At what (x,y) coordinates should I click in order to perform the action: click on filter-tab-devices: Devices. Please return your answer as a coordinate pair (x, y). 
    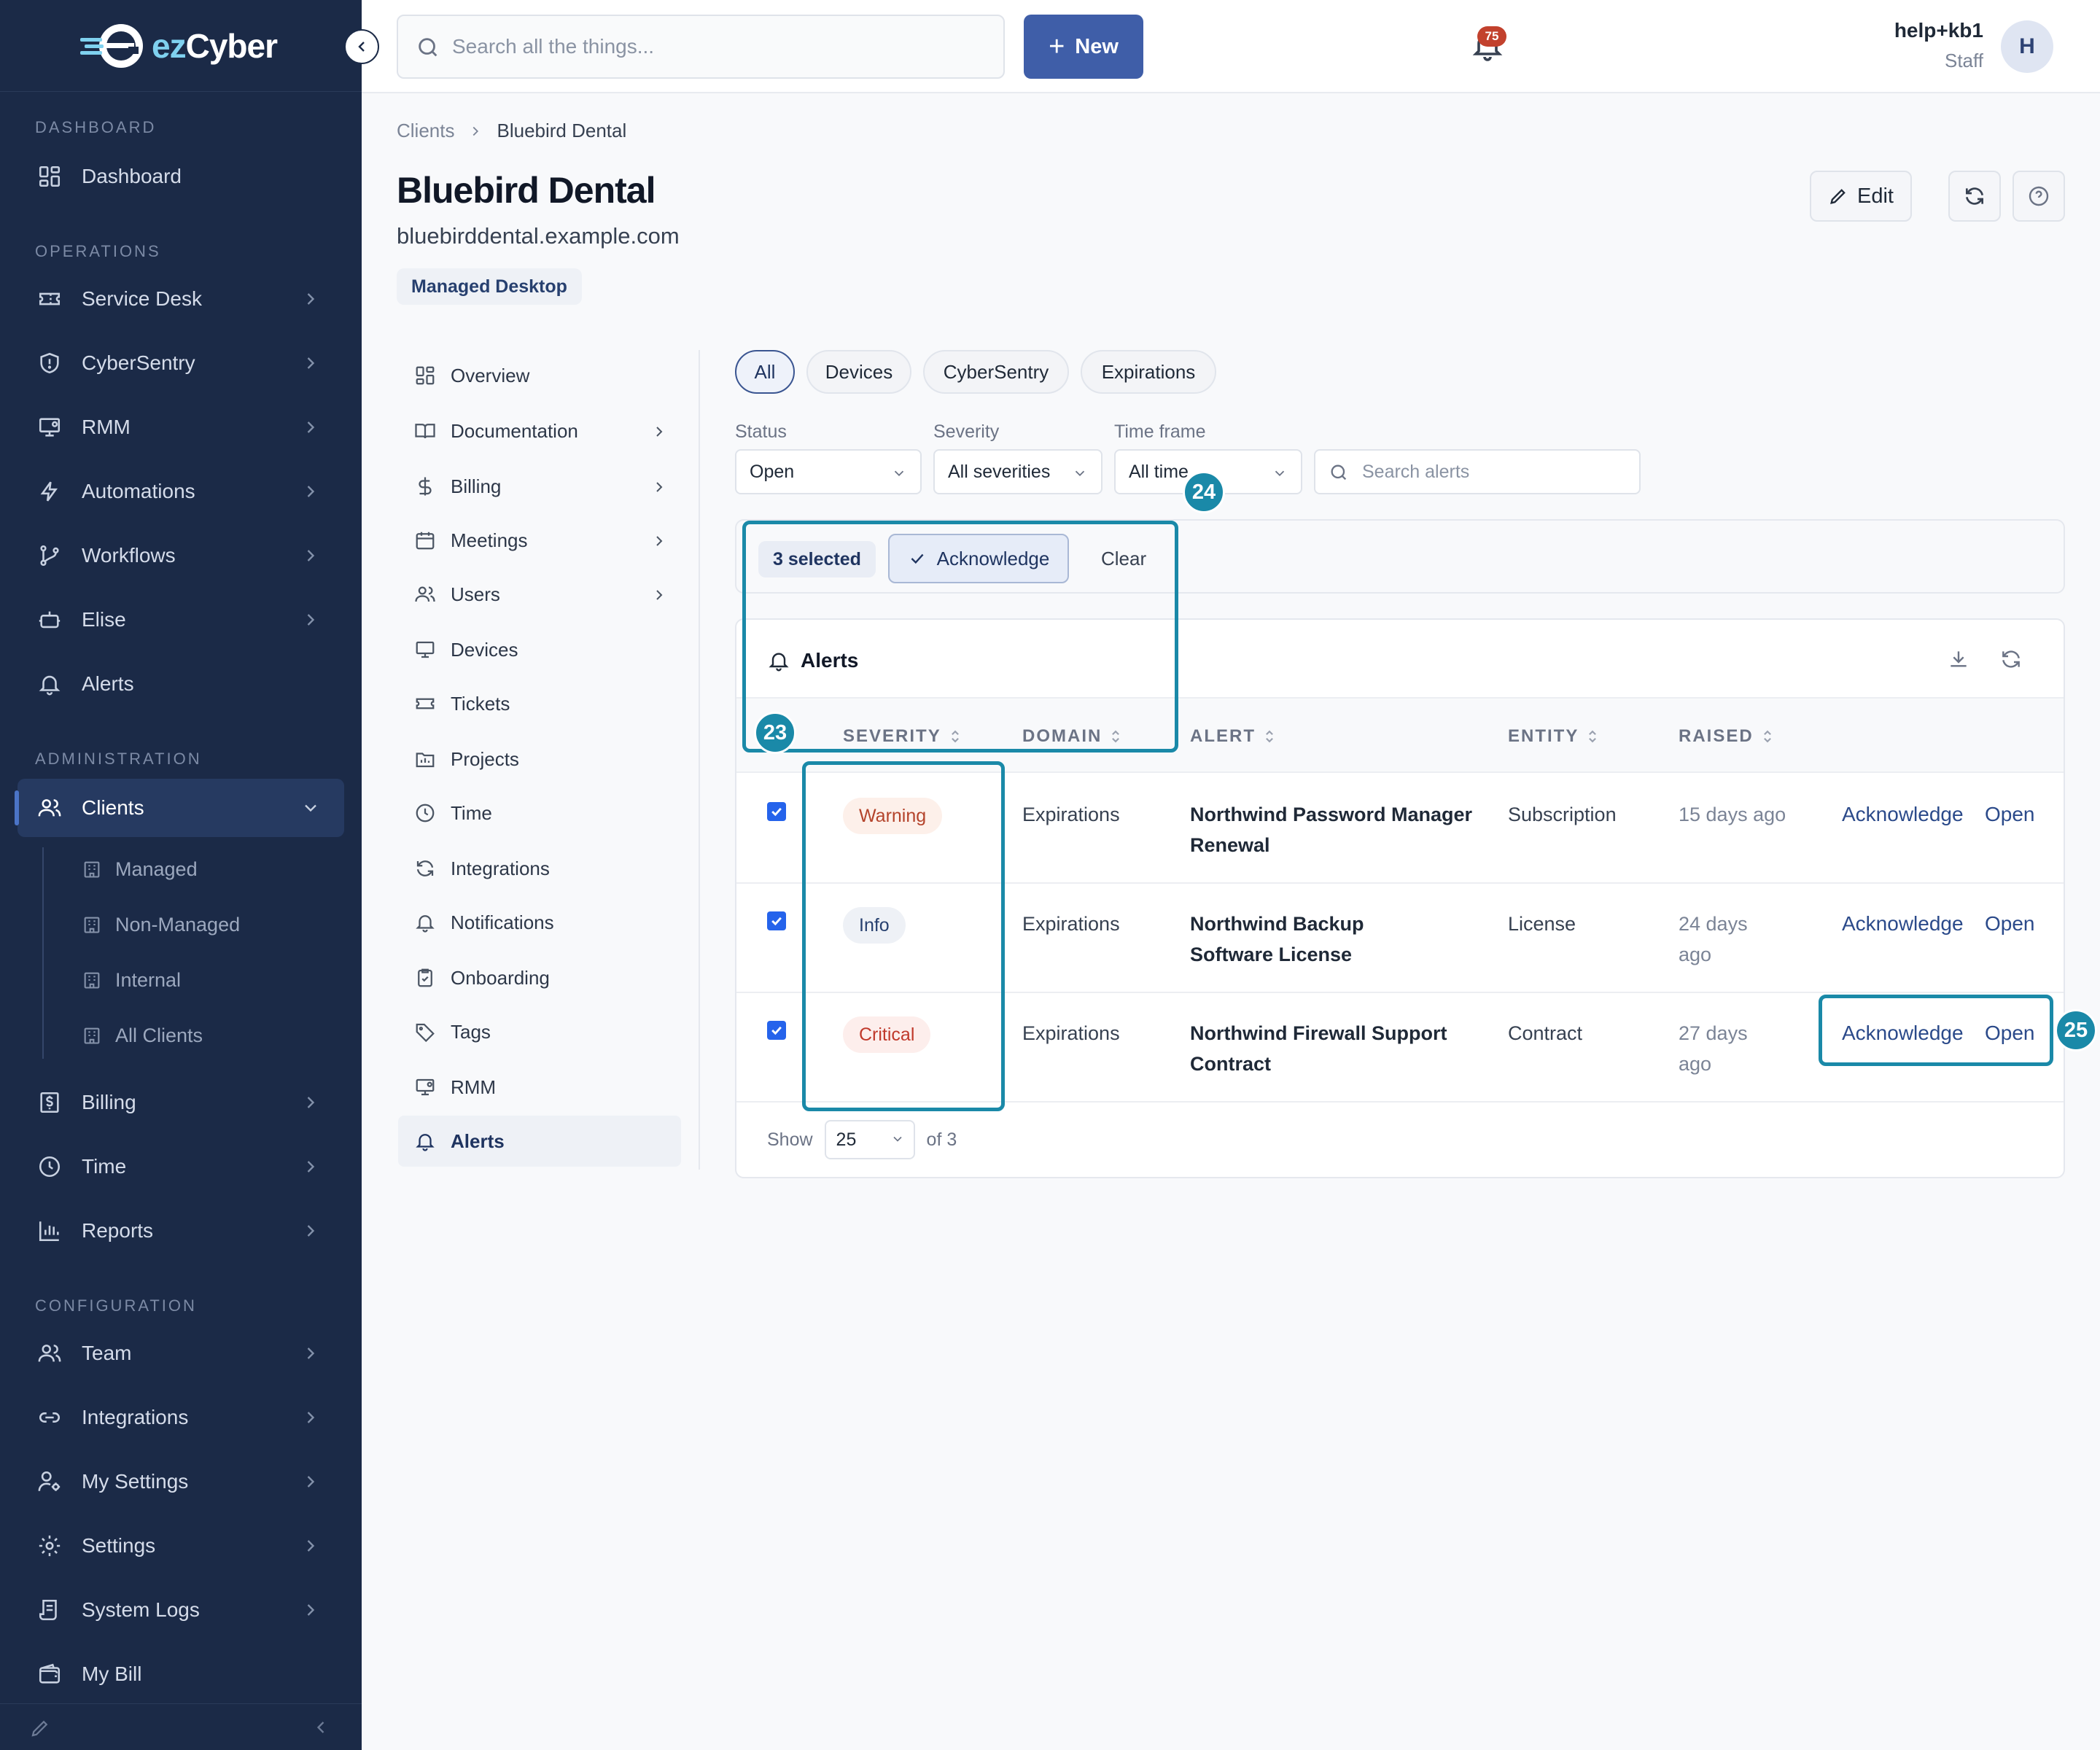
    Looking at the image, I should click on (858, 372).